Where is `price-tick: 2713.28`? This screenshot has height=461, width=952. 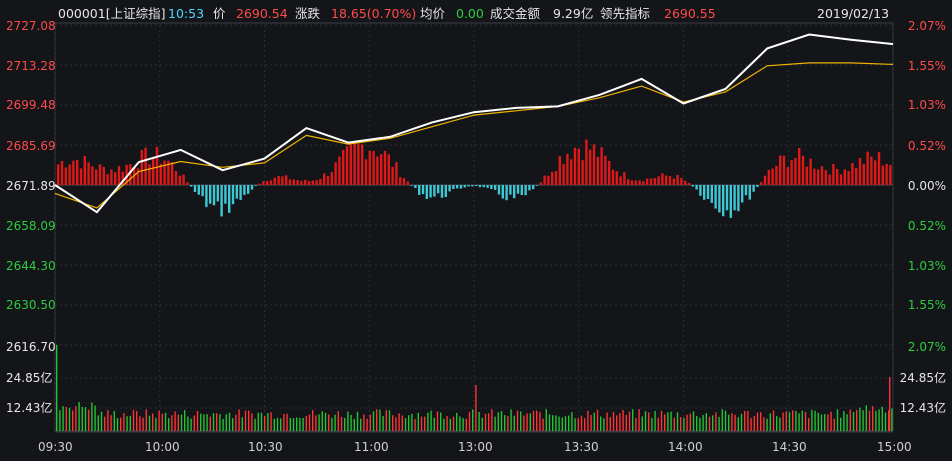 price-tick: 2713.28 is located at coordinates (31, 66).